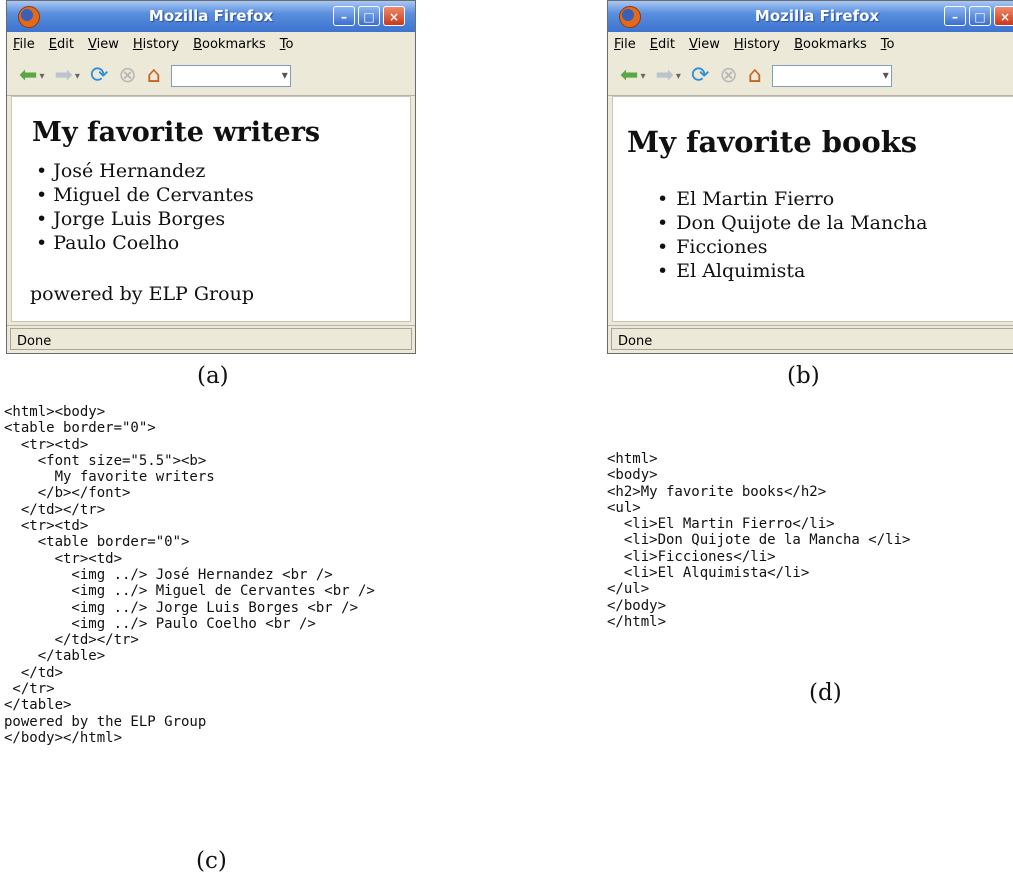 The image size is (1013, 881). I want to click on list-item: Miguel de Cervantes, so click(145, 195).